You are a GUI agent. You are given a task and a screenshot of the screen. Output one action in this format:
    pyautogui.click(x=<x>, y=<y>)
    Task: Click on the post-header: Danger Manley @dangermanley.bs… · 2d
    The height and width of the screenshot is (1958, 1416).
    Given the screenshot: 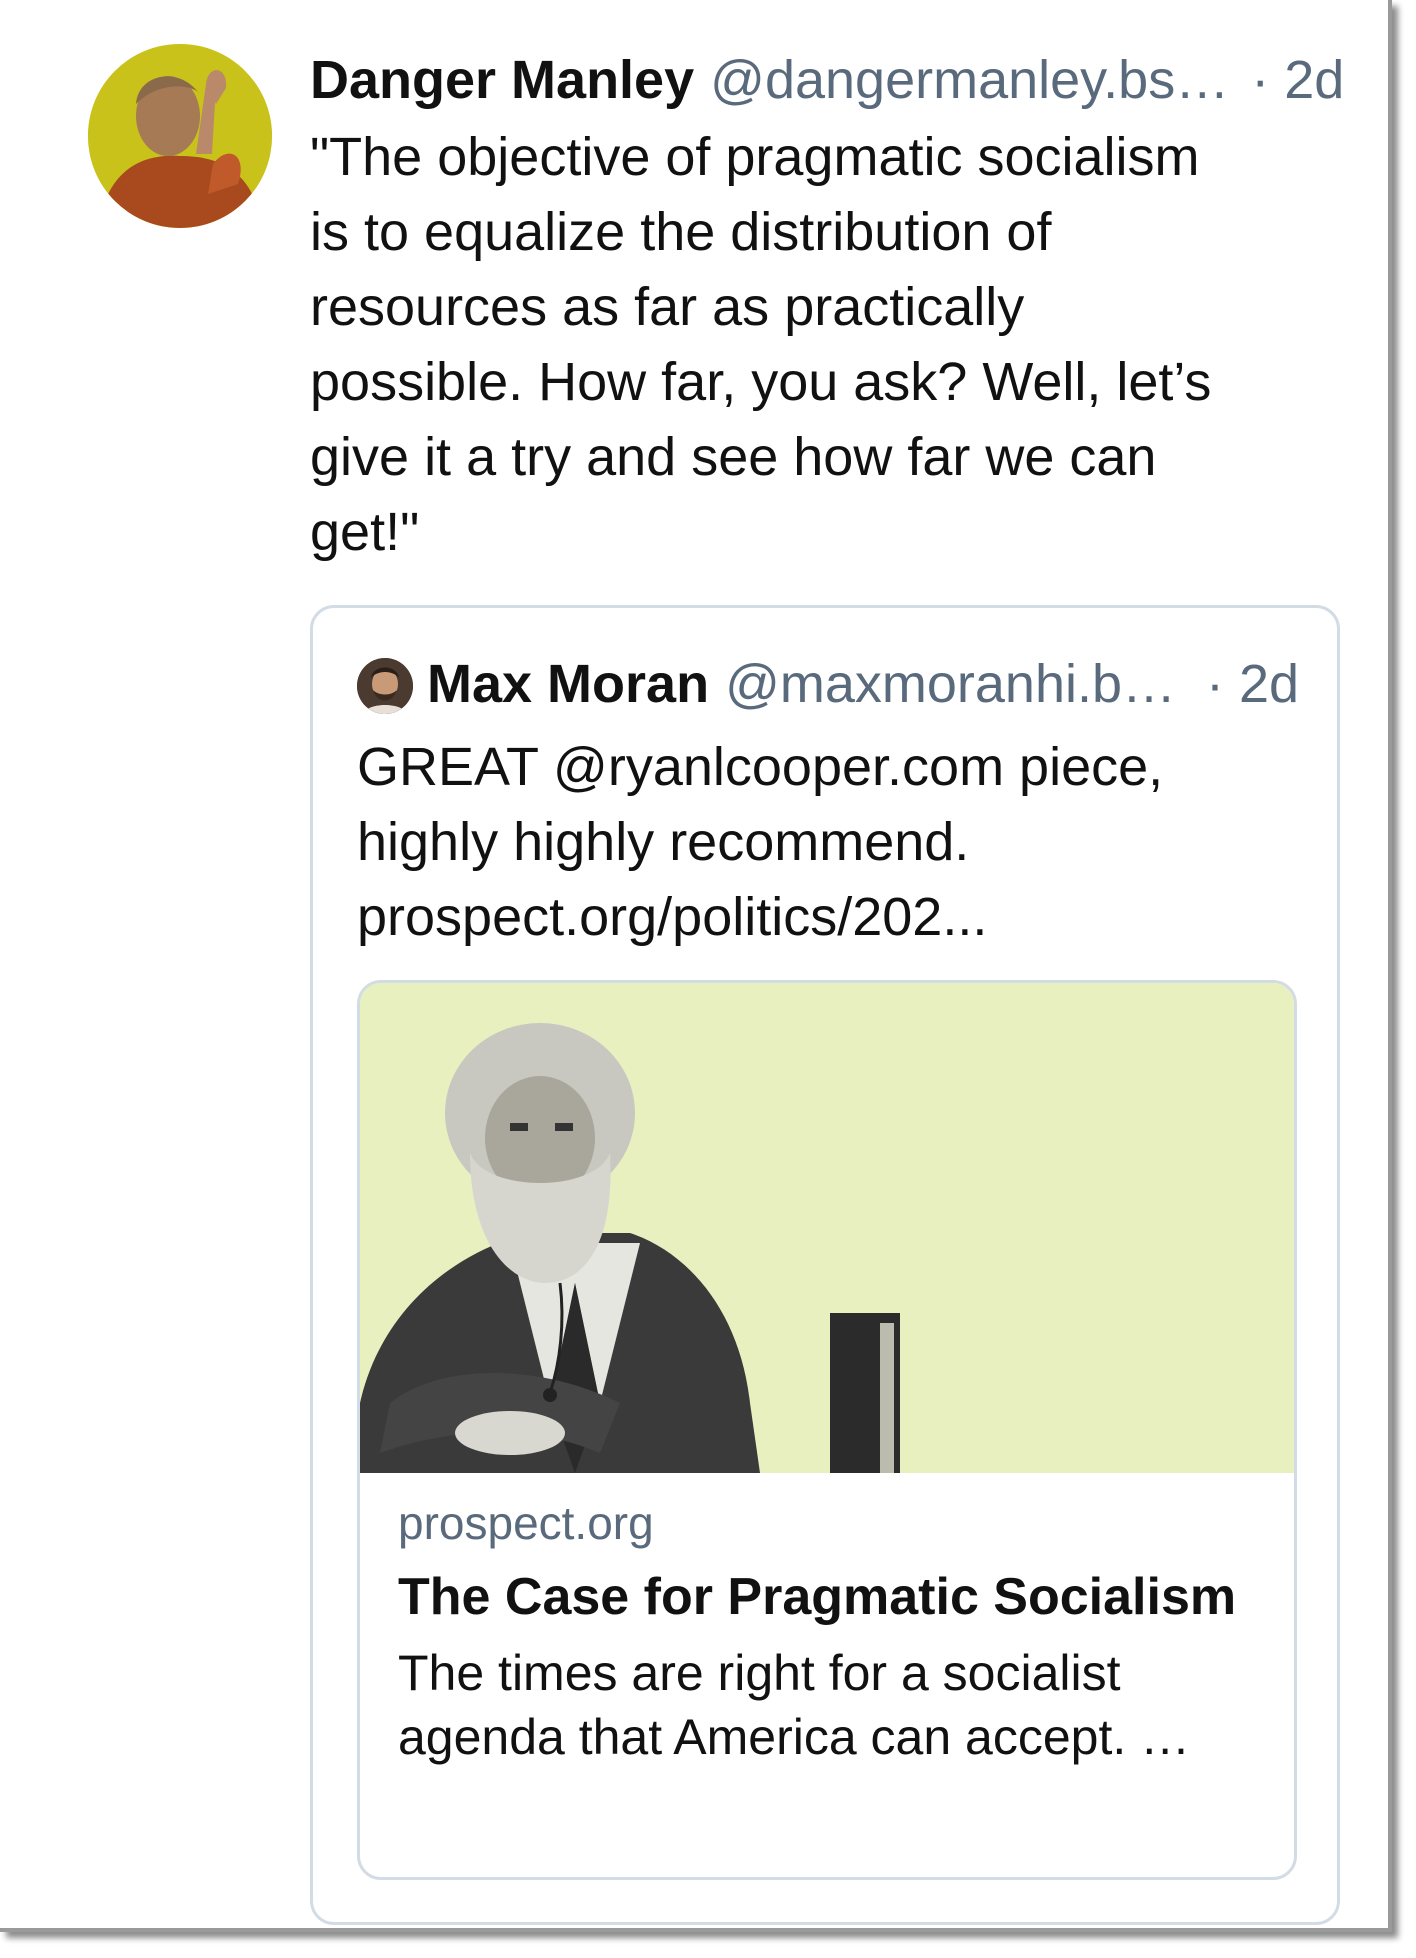 What is the action you would take?
    pyautogui.click(x=827, y=80)
    